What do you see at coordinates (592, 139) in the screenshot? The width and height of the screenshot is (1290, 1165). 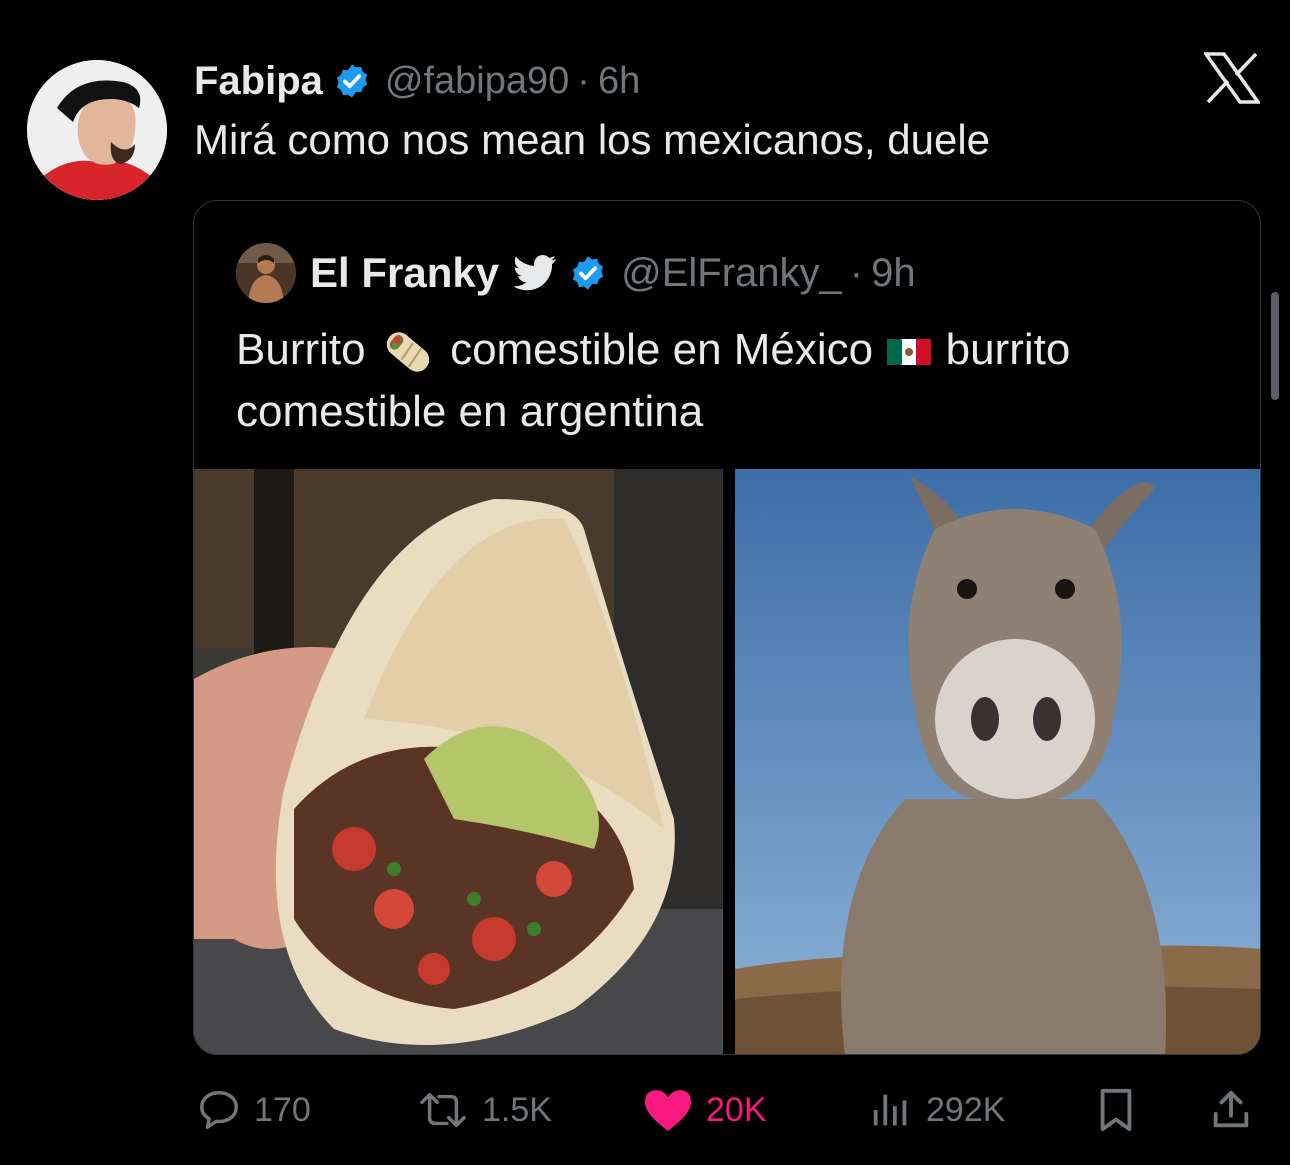 I see `tweet-text: Mirá como nos mean los mexicanos, duele` at bounding box center [592, 139].